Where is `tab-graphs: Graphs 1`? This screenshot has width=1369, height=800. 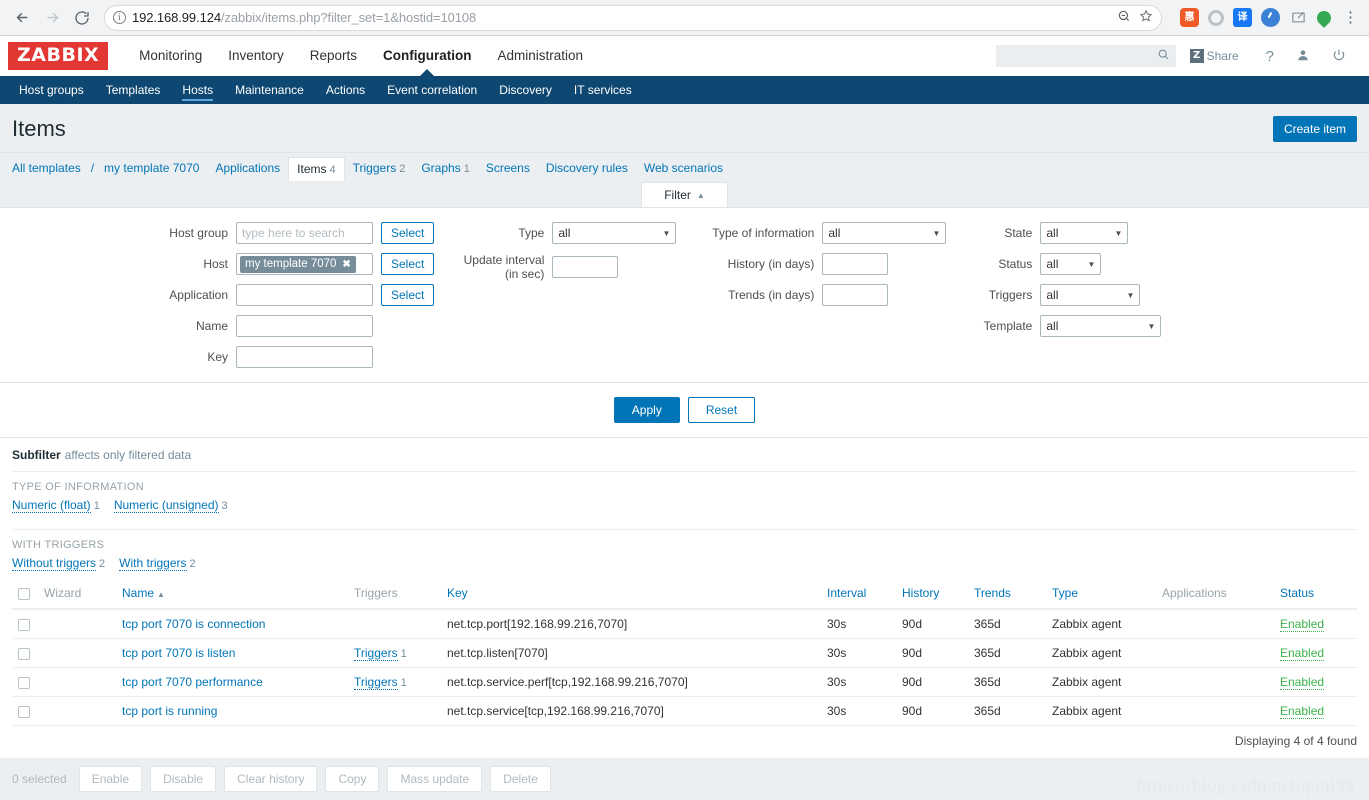 tab-graphs: Graphs 1 is located at coordinates (445, 168).